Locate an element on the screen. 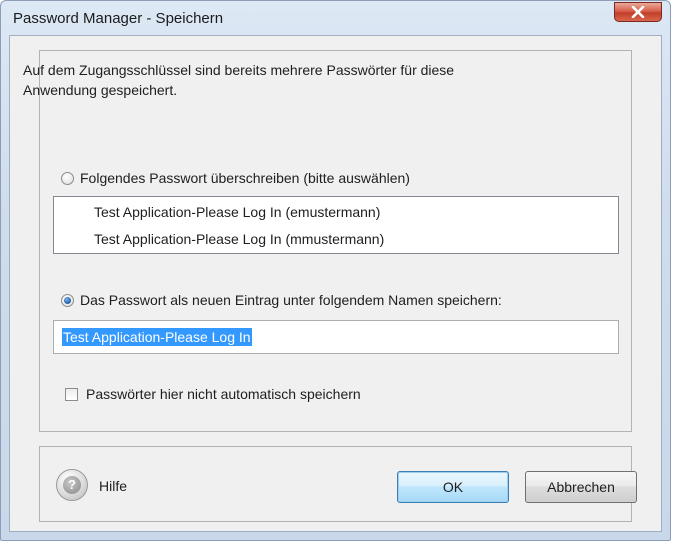 This screenshot has width=673, height=543. overwrite-radio is located at coordinates (67, 178).